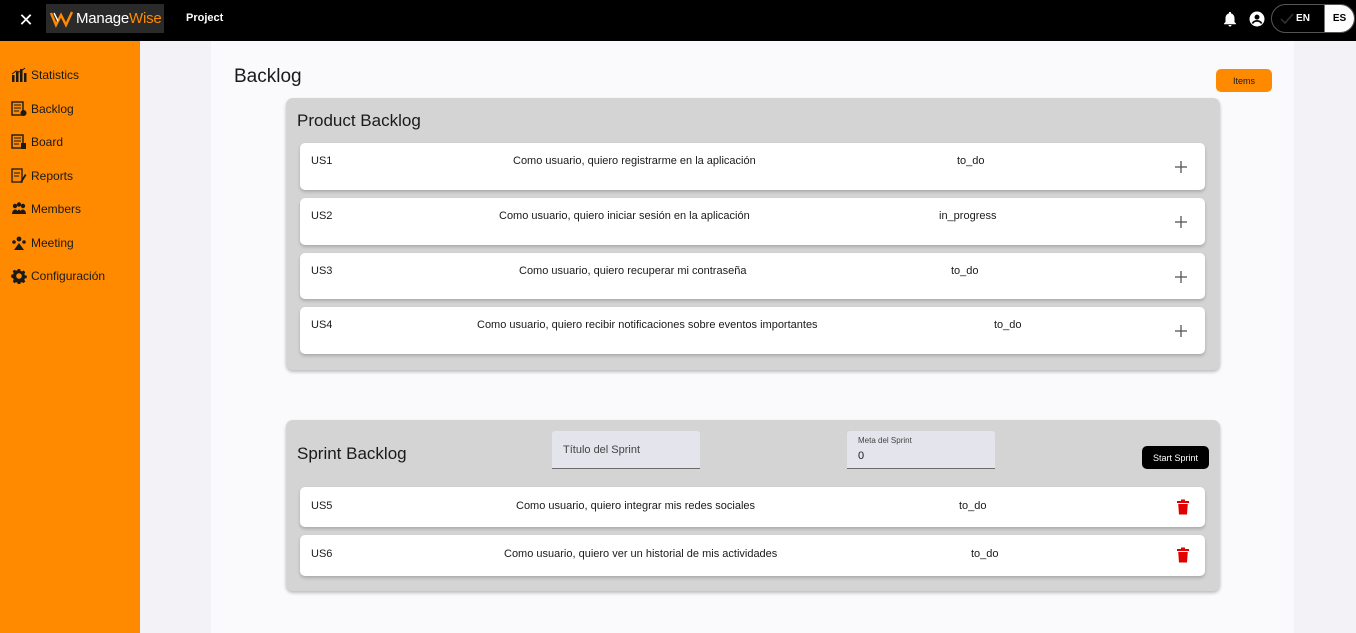 This screenshot has width=1356, height=633. What do you see at coordinates (322, 506) in the screenshot?
I see `row-id: US5` at bounding box center [322, 506].